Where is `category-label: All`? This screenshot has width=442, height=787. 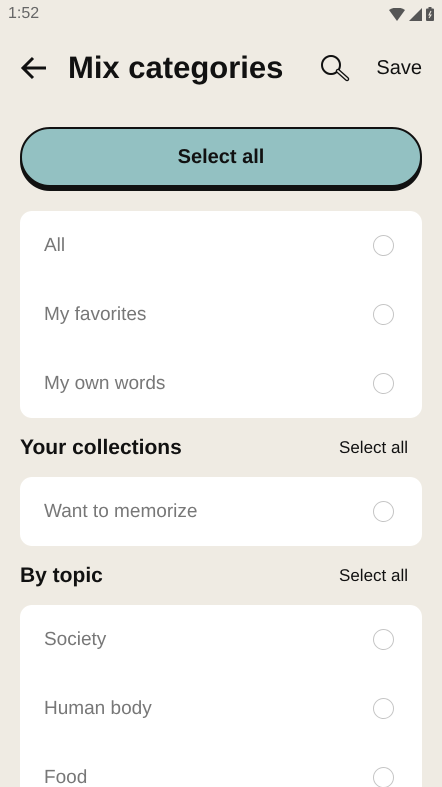
category-label: All is located at coordinates (55, 245).